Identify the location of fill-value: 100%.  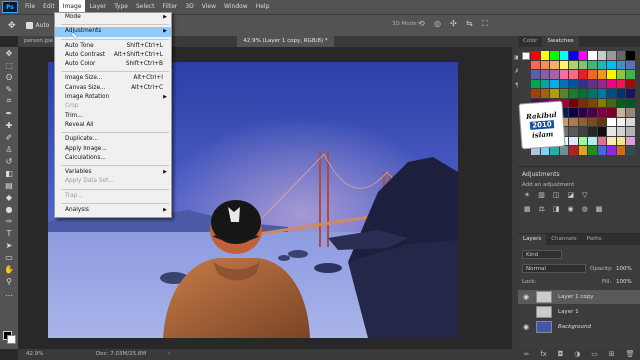
(624, 282).